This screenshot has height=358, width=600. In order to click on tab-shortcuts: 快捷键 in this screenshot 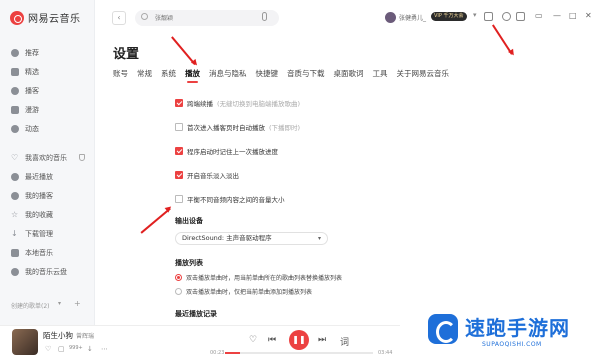, I will do `click(267, 75)`.